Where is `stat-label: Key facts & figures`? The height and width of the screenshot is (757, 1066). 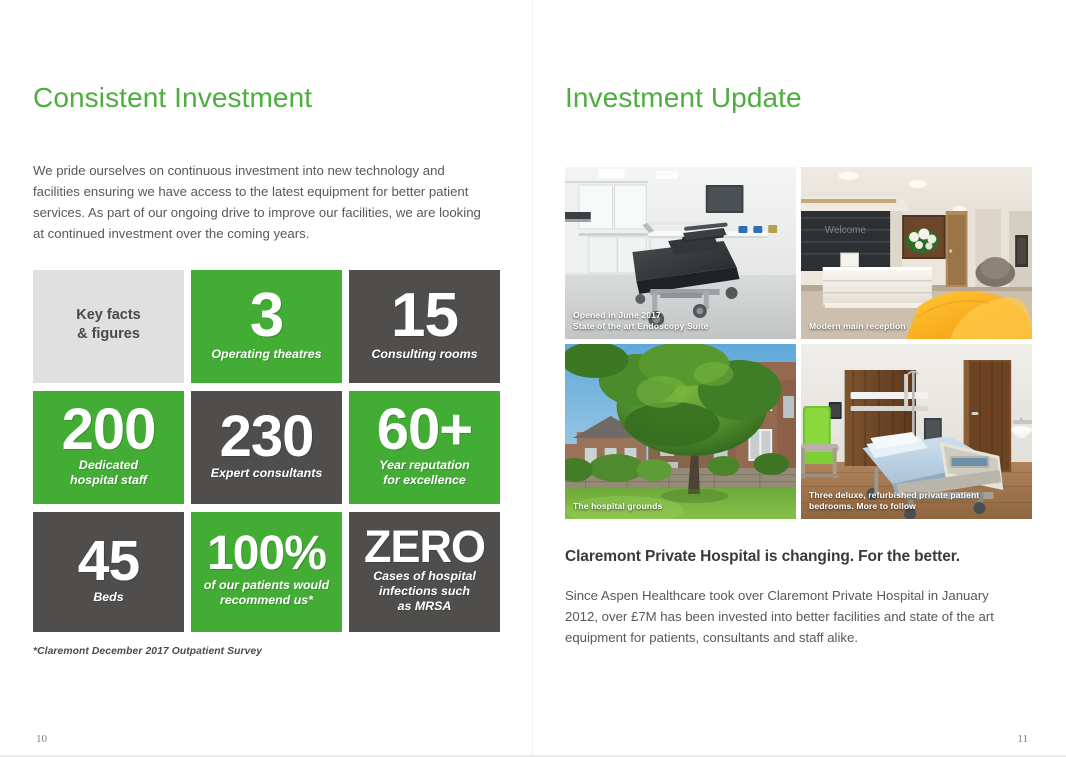
stat-label: Key facts & figures is located at coordinates (108, 324).